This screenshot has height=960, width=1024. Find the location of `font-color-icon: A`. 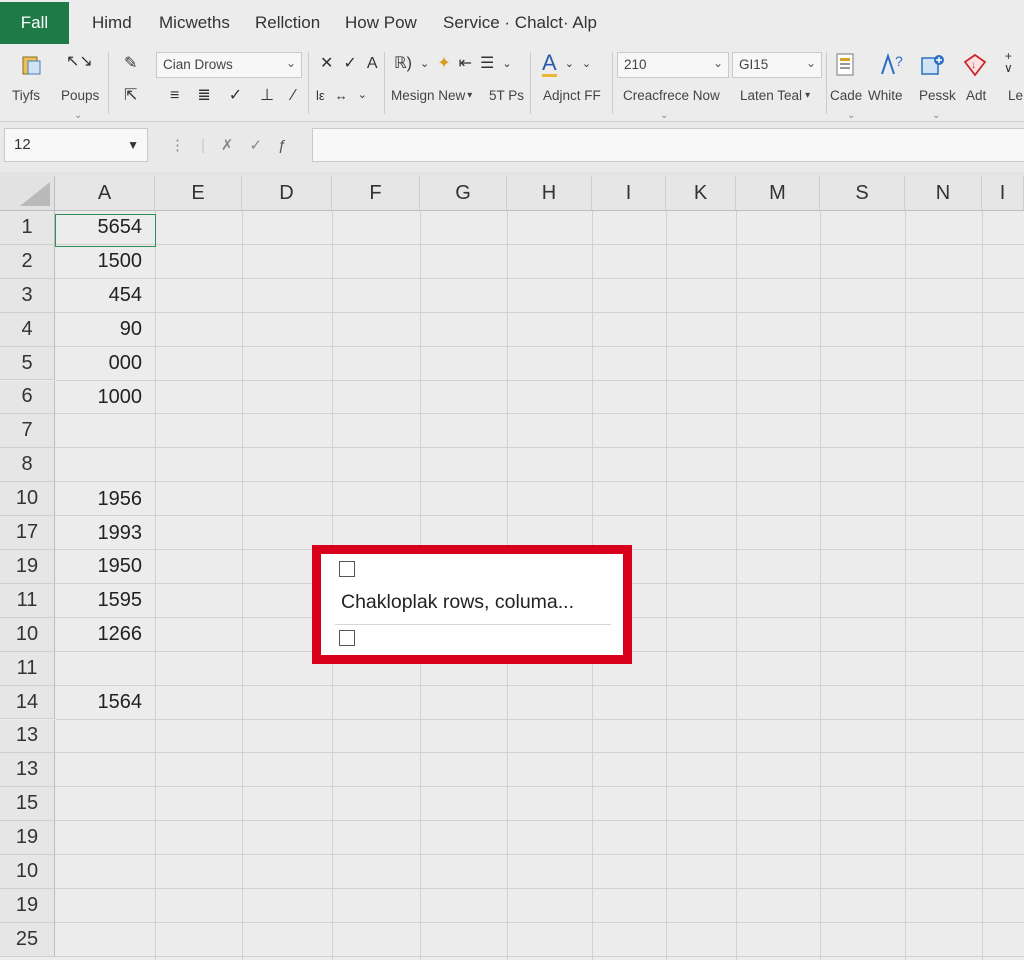

font-color-icon: A is located at coordinates (549, 64).